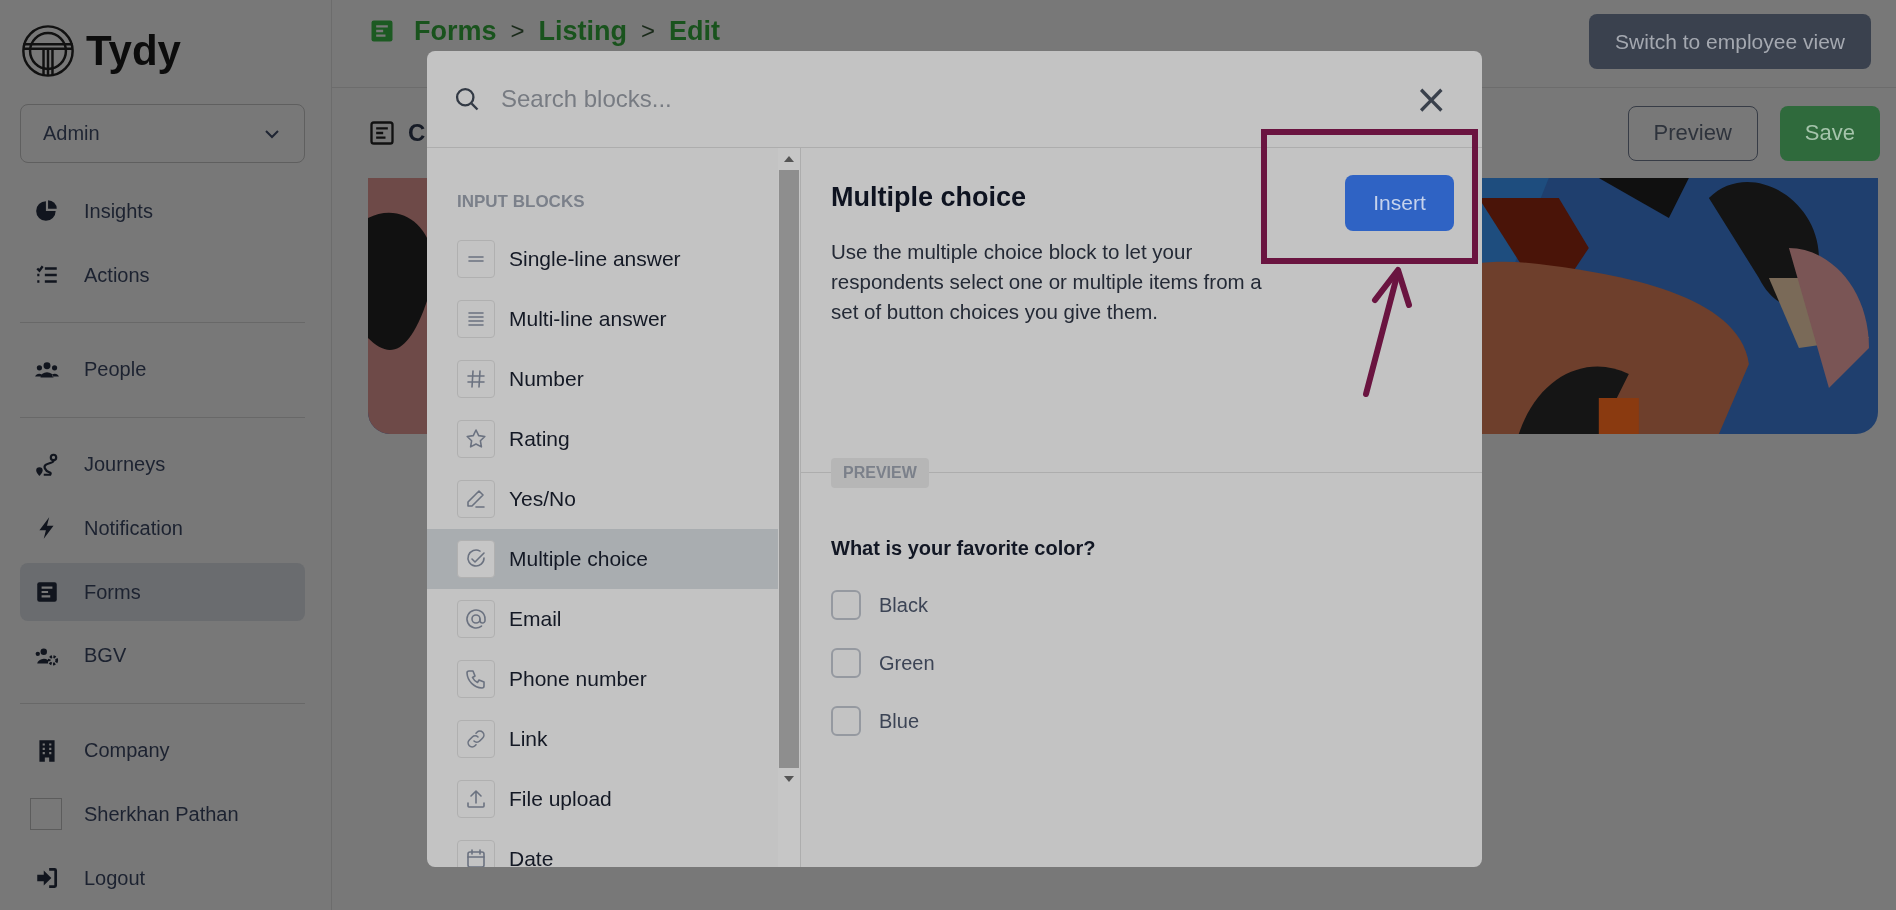  Describe the element at coordinates (162, 211) in the screenshot. I see `nav-item: Insights` at that location.